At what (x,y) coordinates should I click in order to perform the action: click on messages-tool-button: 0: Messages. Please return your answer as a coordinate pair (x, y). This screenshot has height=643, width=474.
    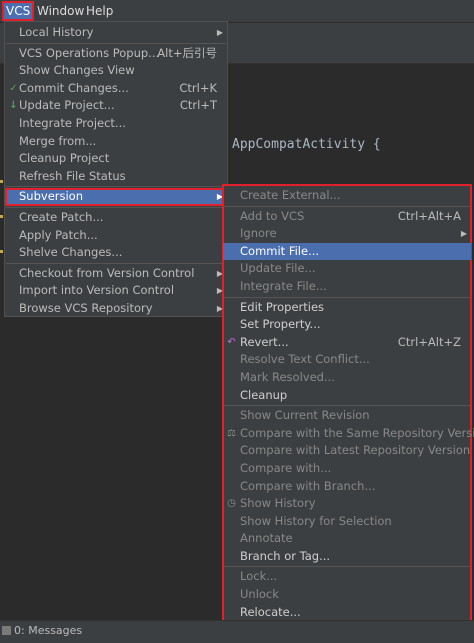
    Looking at the image, I should click on (42, 630).